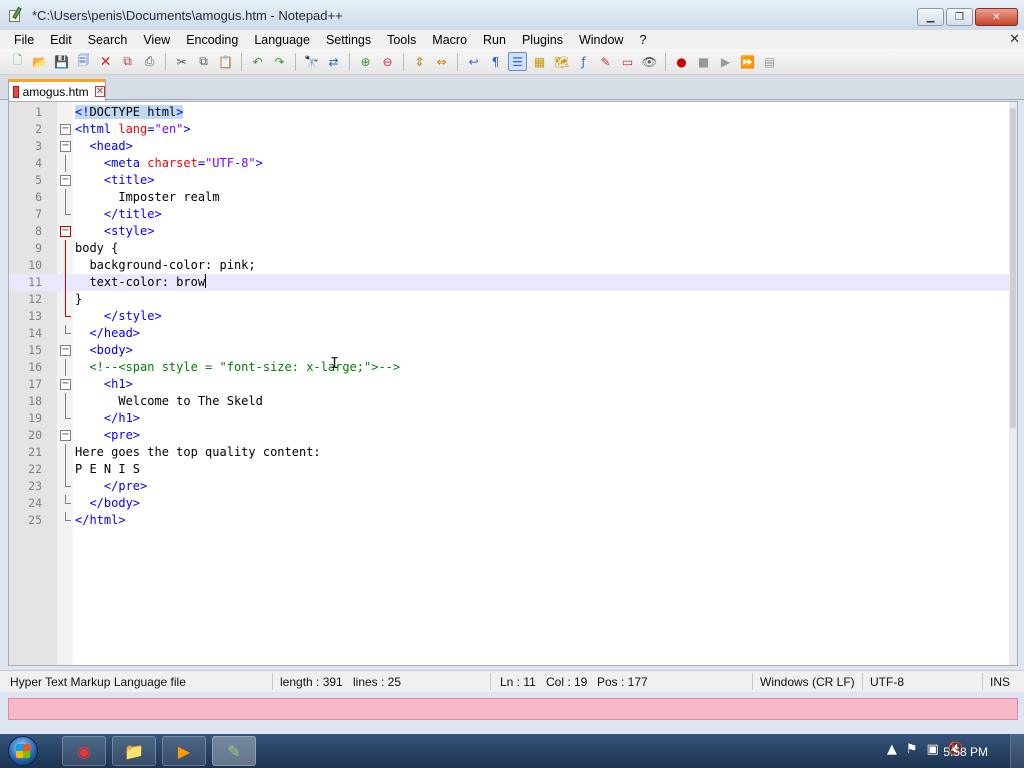  What do you see at coordinates (257, 61) in the screenshot?
I see `undo-icon: ↶` at bounding box center [257, 61].